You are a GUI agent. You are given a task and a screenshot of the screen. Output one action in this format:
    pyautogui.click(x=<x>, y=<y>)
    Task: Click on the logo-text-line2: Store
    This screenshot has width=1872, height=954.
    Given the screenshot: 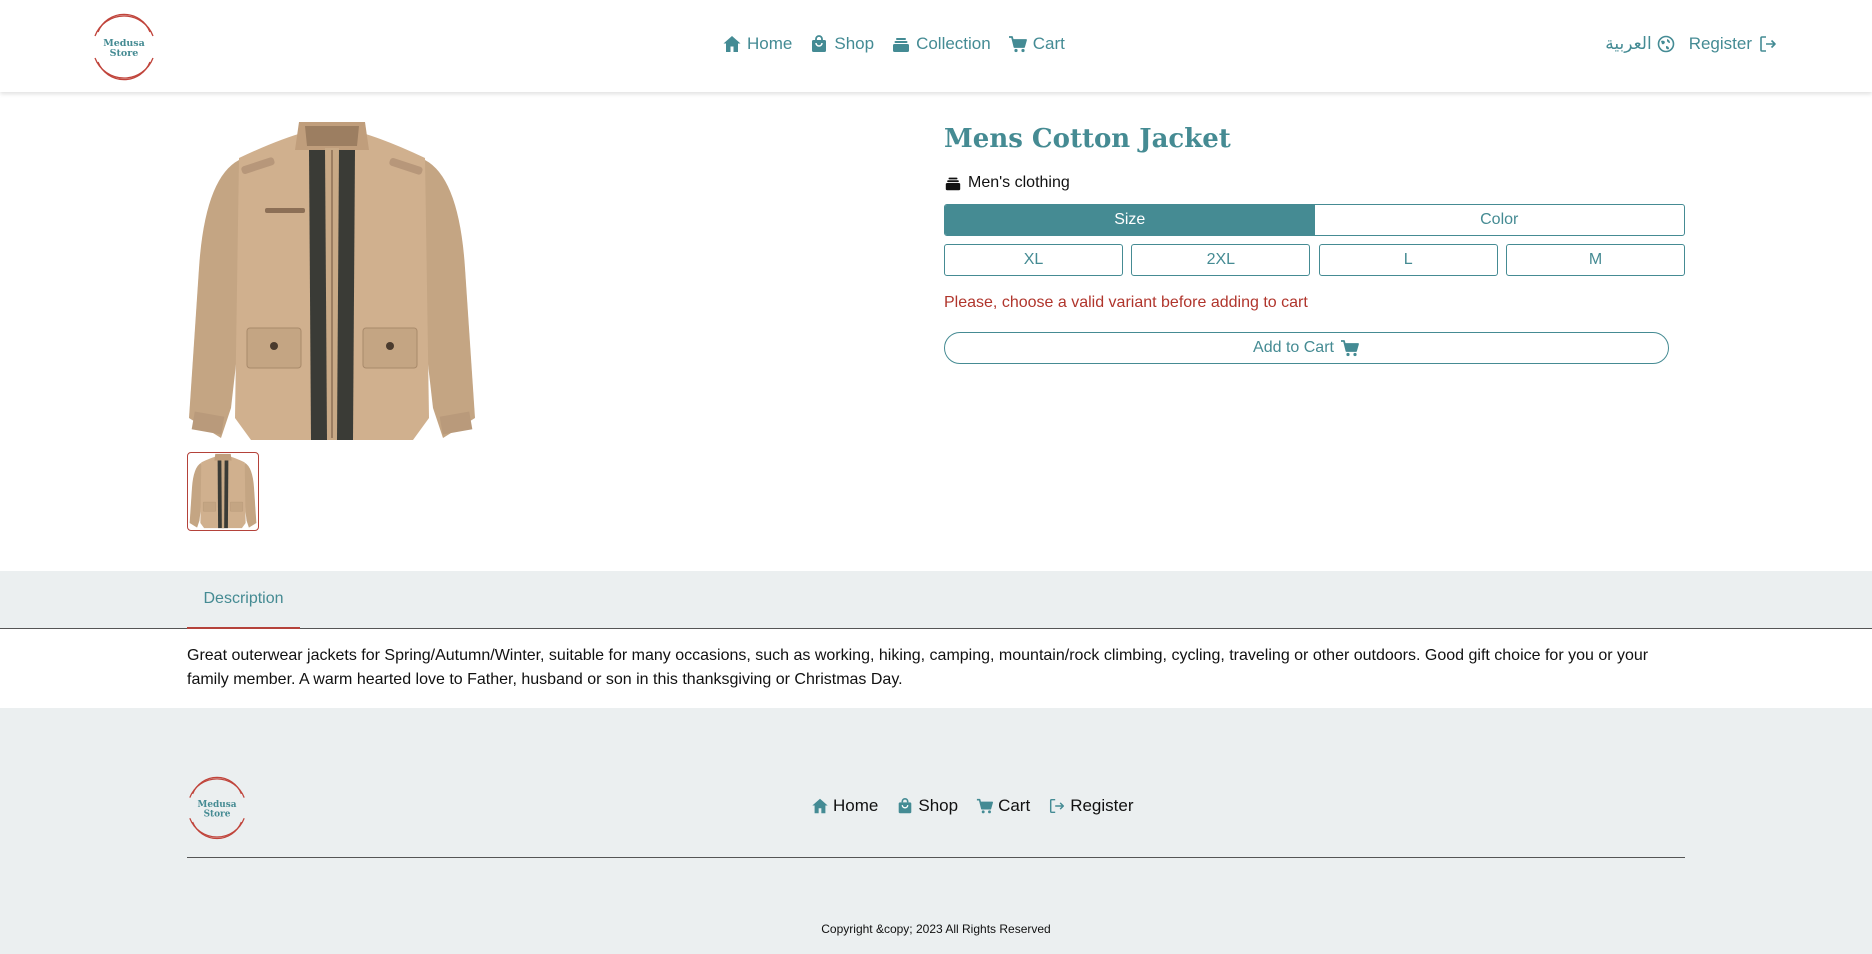 What is the action you would take?
    pyautogui.click(x=124, y=53)
    